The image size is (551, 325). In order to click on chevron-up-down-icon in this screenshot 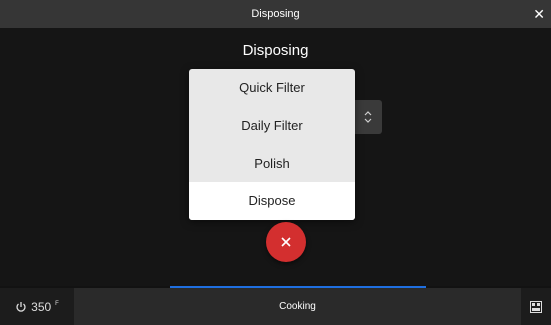, I will do `click(368, 117)`.